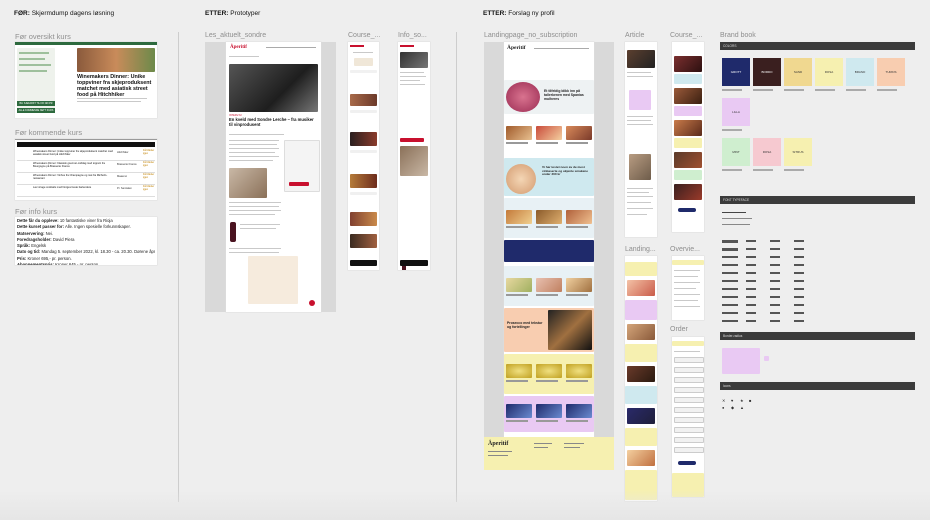 The height and width of the screenshot is (520, 930). What do you see at coordinates (742, 400) in the screenshot?
I see `star-icon: ★` at bounding box center [742, 400].